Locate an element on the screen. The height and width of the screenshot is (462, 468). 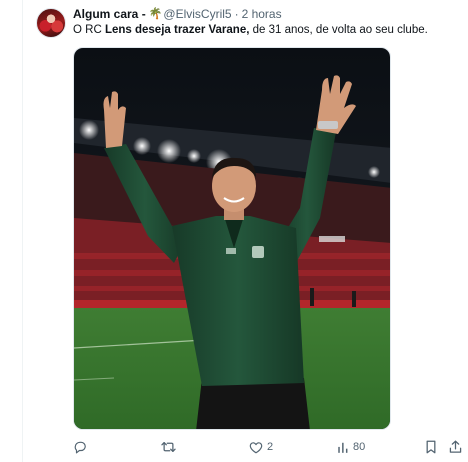
reply-button is located at coordinates (80, 447).